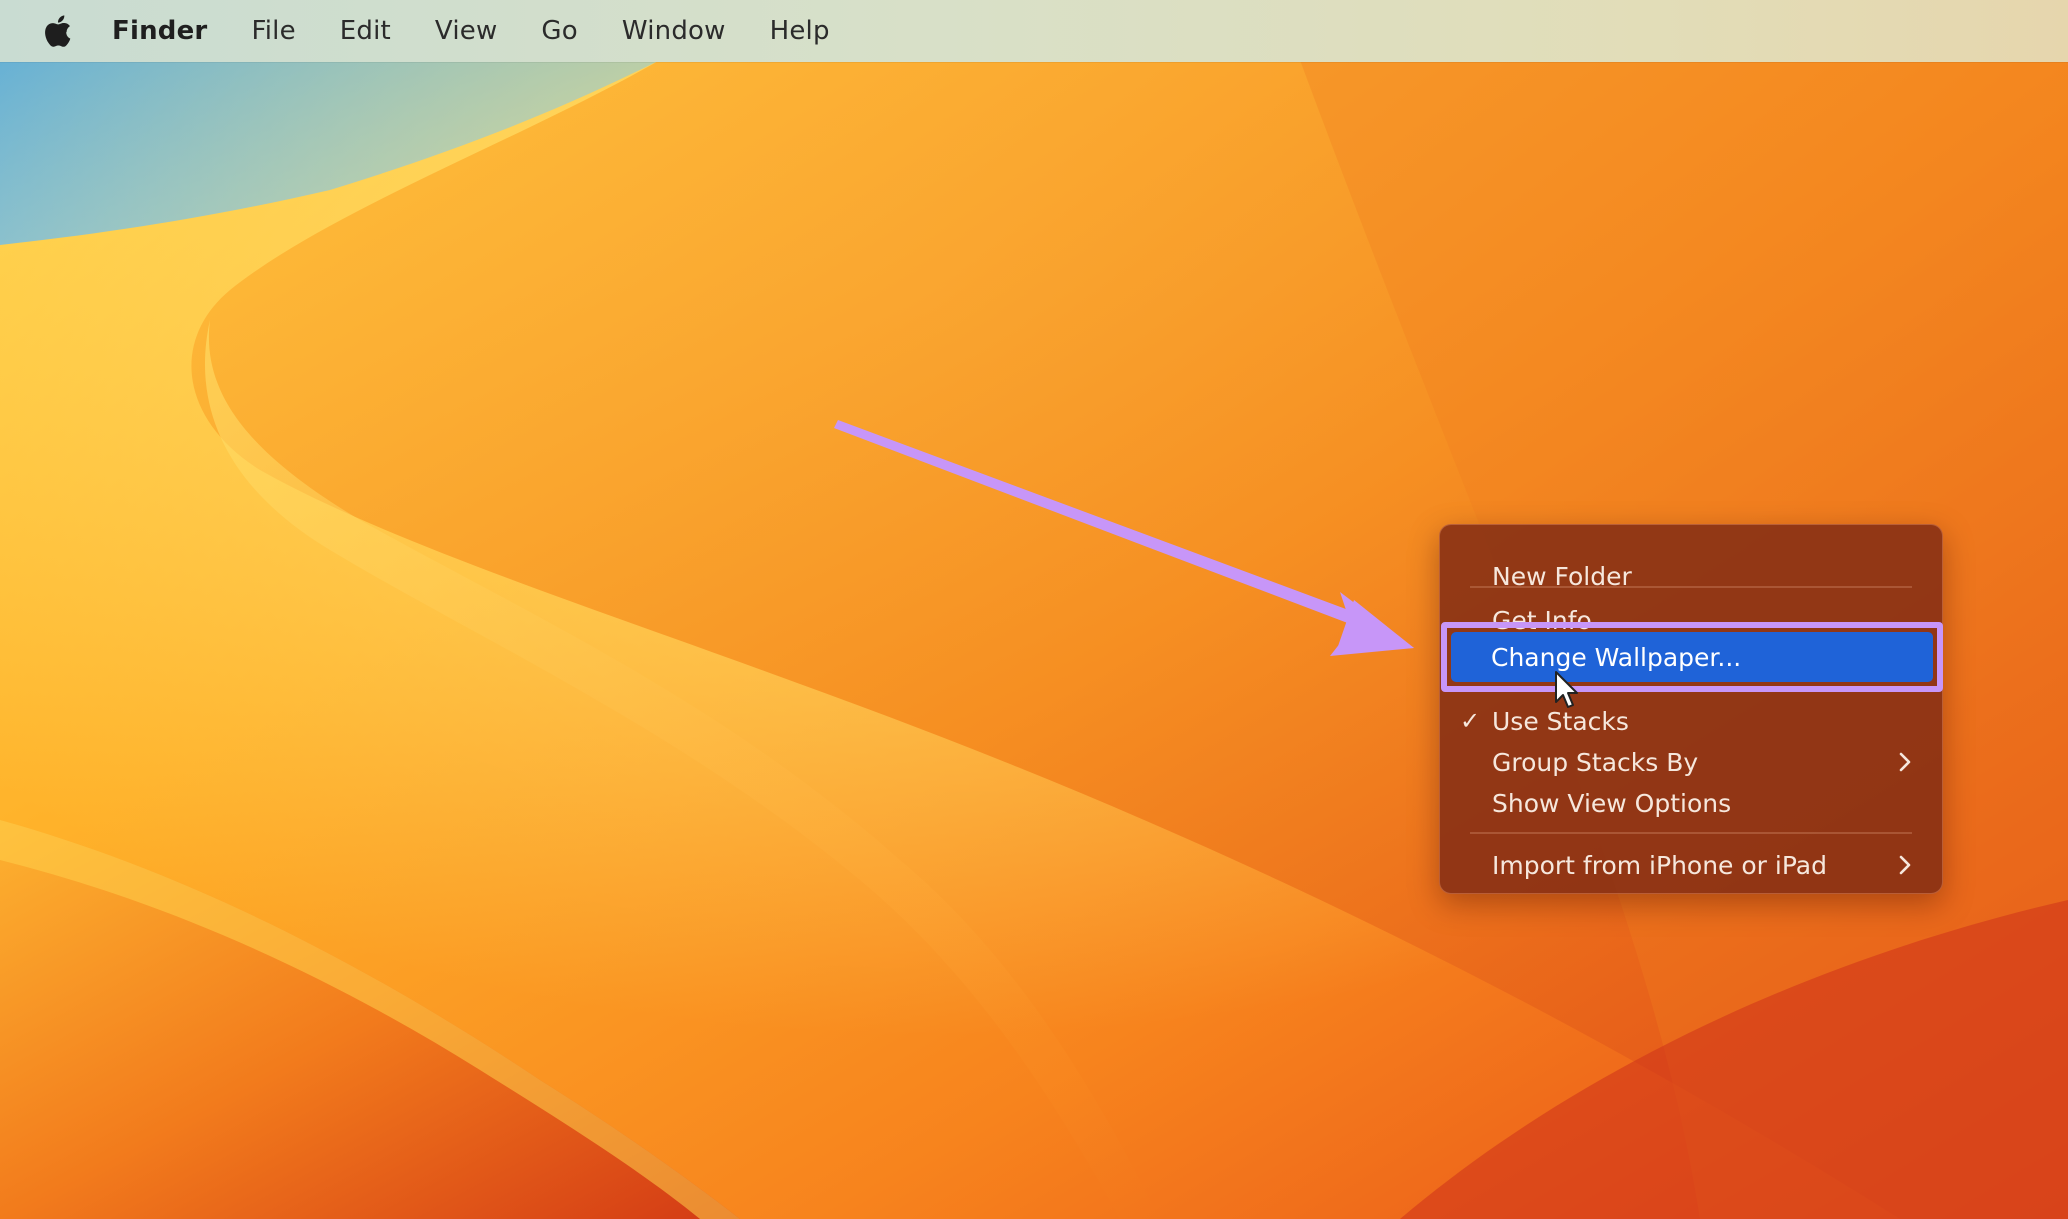 The width and height of the screenshot is (2068, 1219). I want to click on menubar-help: Help, so click(800, 31).